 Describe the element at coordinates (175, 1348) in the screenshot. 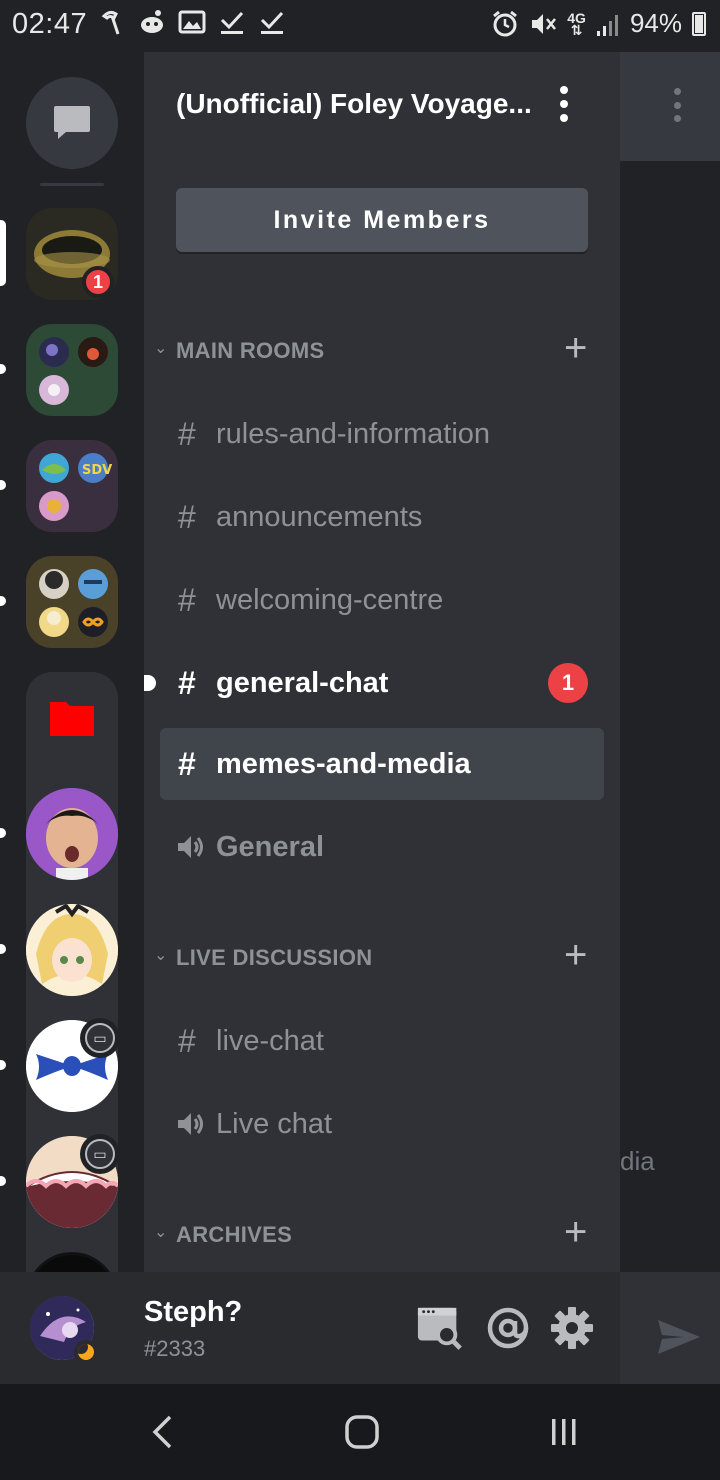

I see `user-discriminator: #2333` at that location.